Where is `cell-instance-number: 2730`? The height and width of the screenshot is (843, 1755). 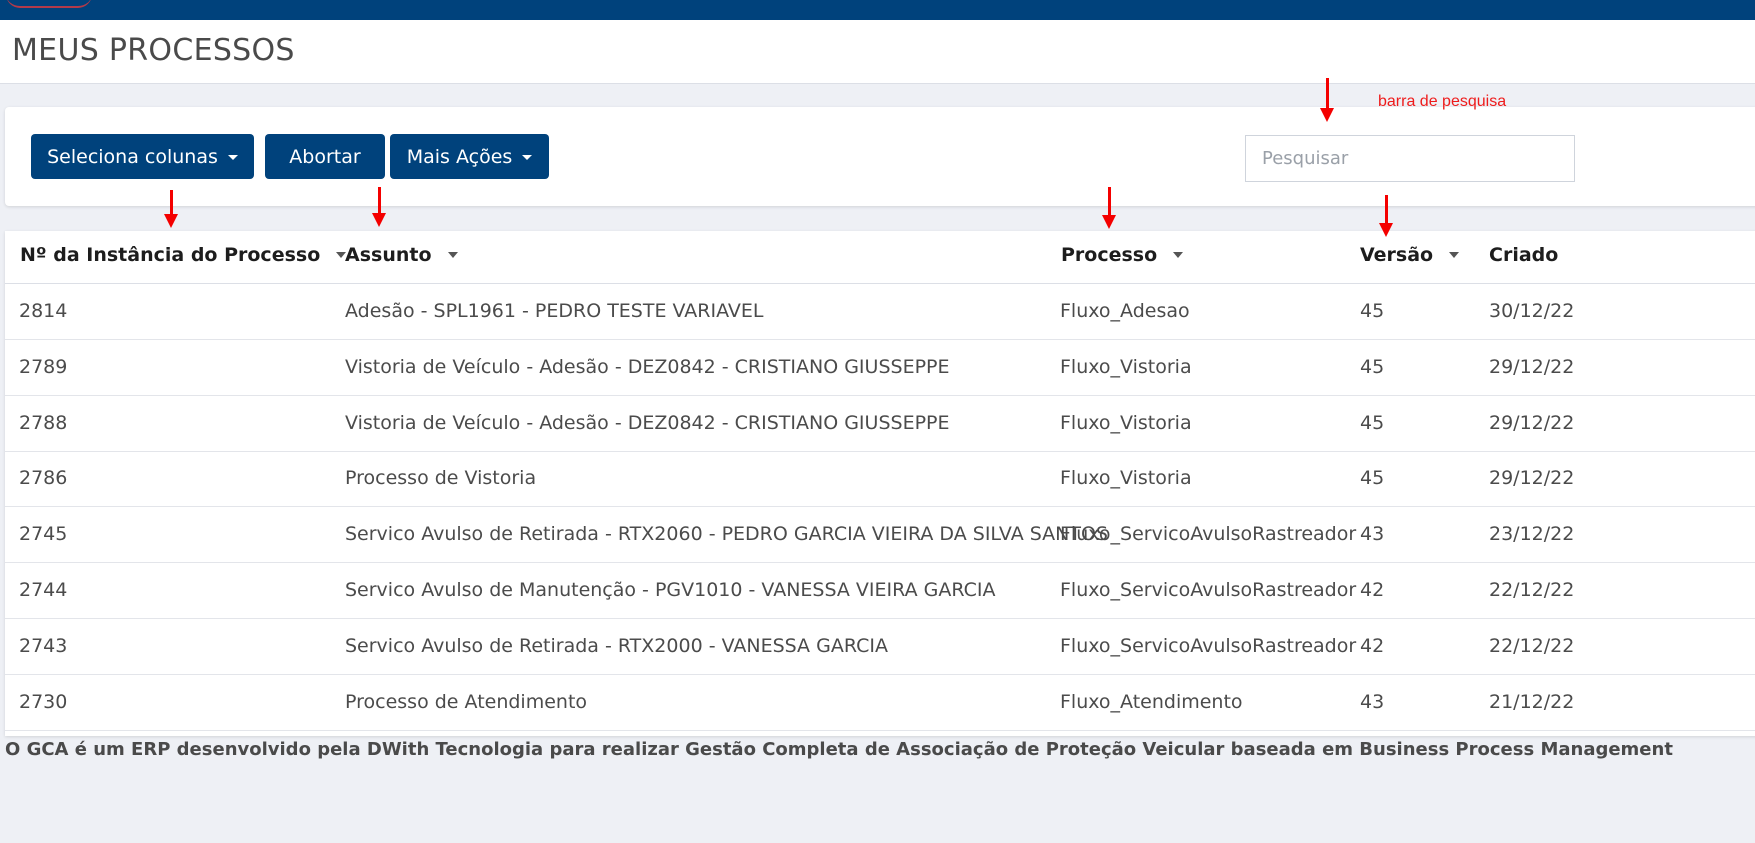
cell-instance-number: 2730 is located at coordinates (43, 701).